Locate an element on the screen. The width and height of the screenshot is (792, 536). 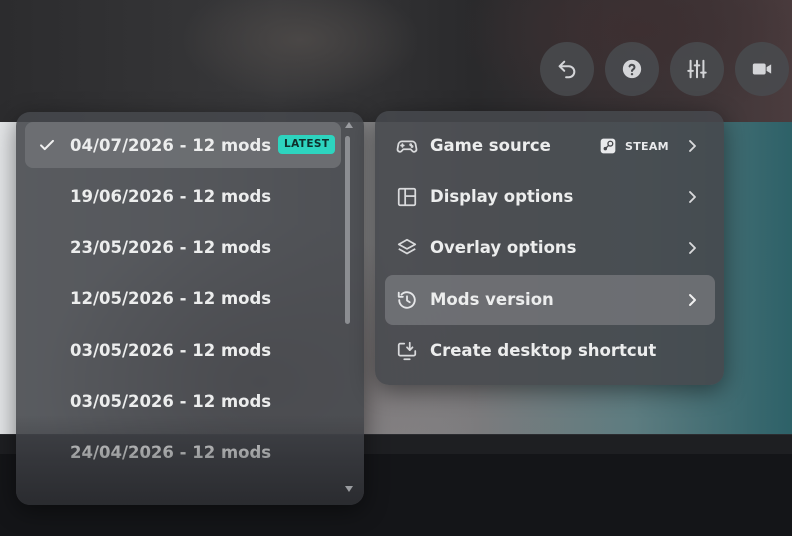
check-icon is located at coordinates (47, 145).